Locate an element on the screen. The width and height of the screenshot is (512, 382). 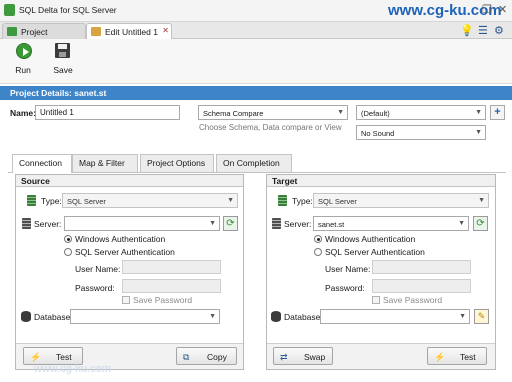
copy-label: Copy is located at coordinates (217, 357).